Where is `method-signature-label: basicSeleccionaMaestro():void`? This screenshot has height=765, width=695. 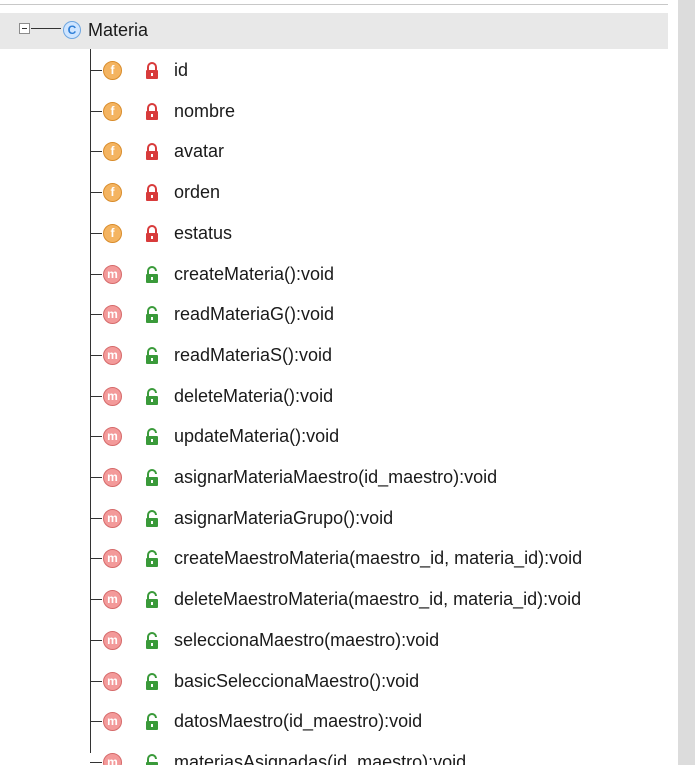 method-signature-label: basicSeleccionaMaestro():void is located at coordinates (297, 680).